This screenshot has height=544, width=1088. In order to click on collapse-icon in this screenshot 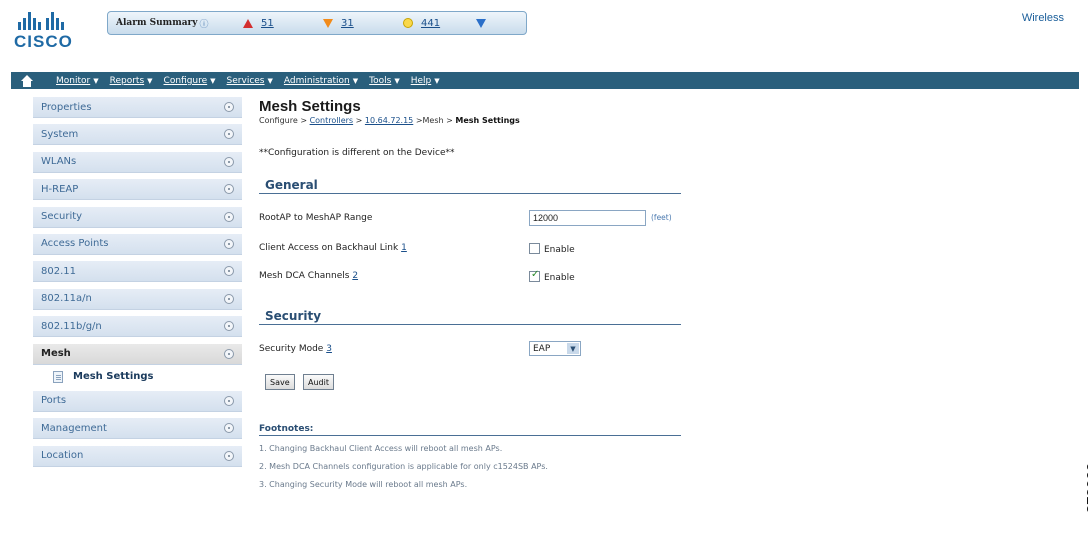, I will do `click(229, 353)`.